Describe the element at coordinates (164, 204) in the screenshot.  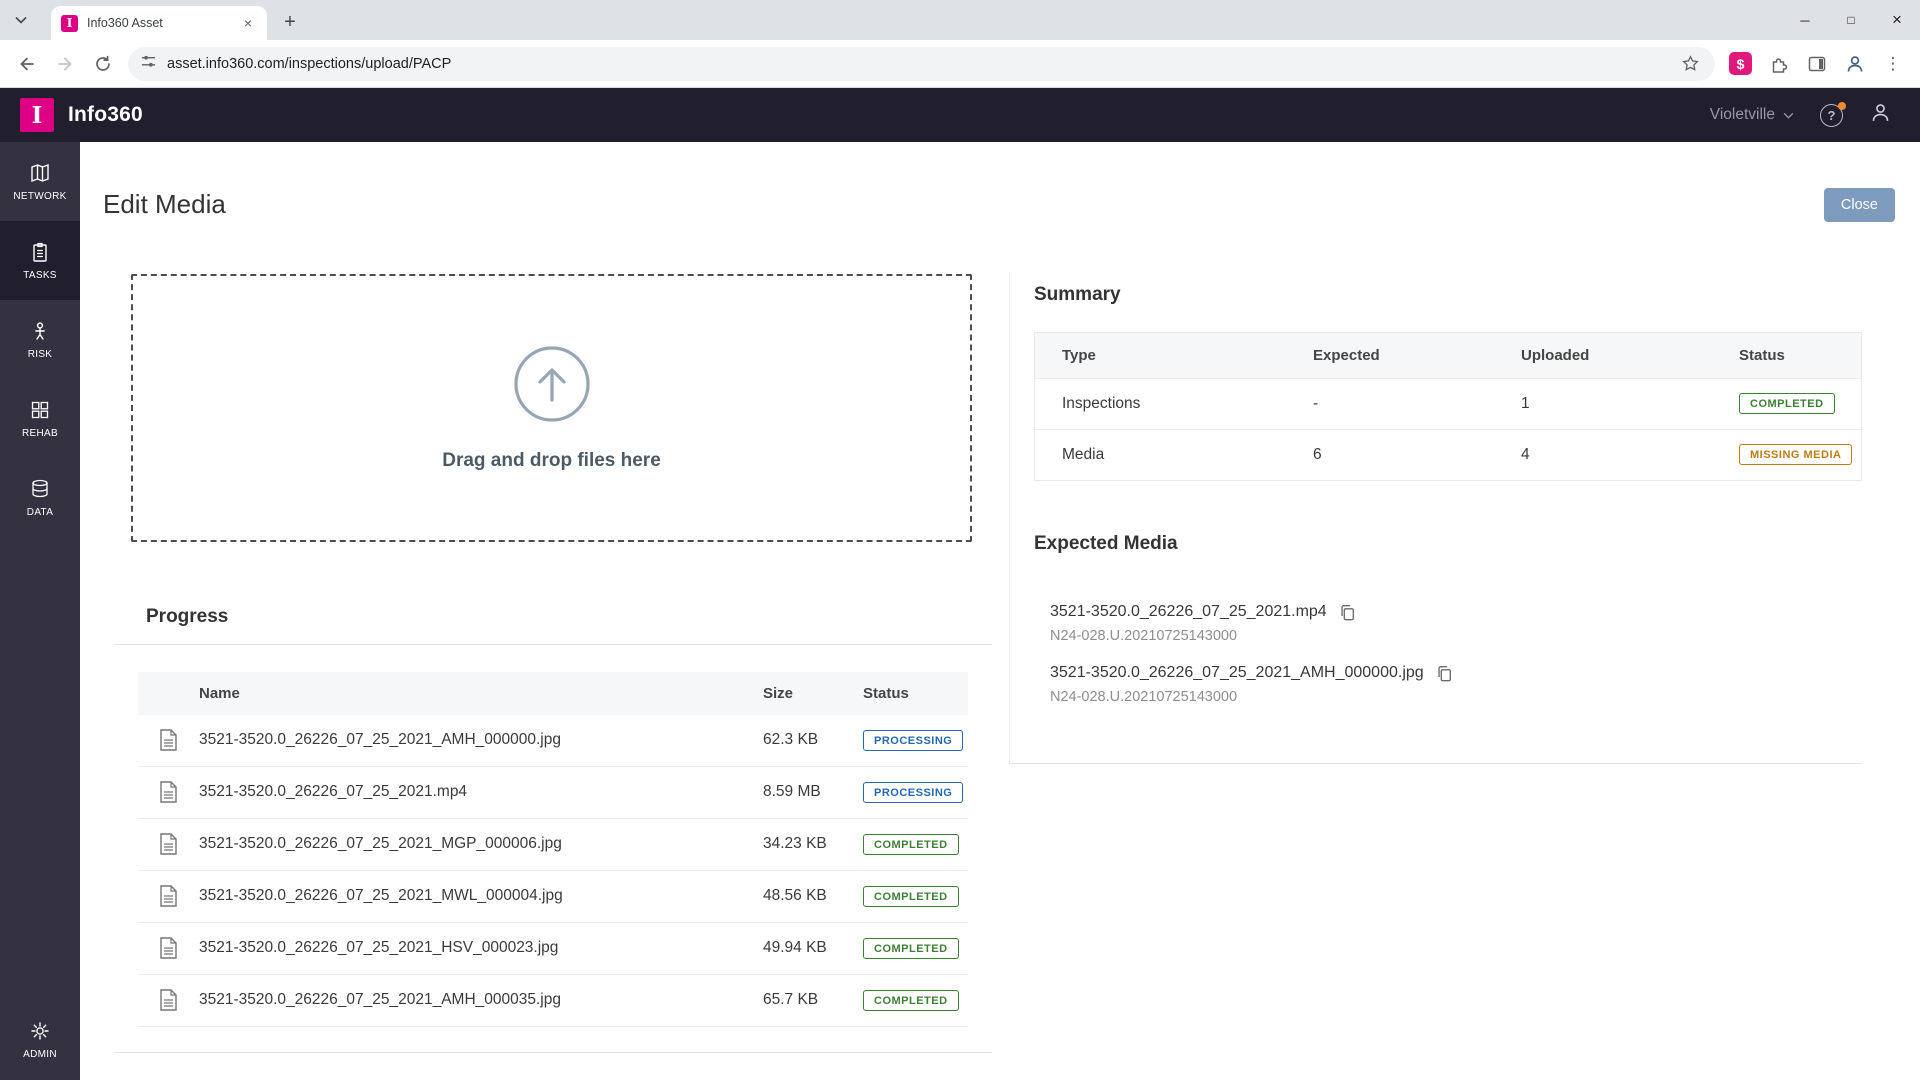
I see `page-title: Edit Media` at that location.